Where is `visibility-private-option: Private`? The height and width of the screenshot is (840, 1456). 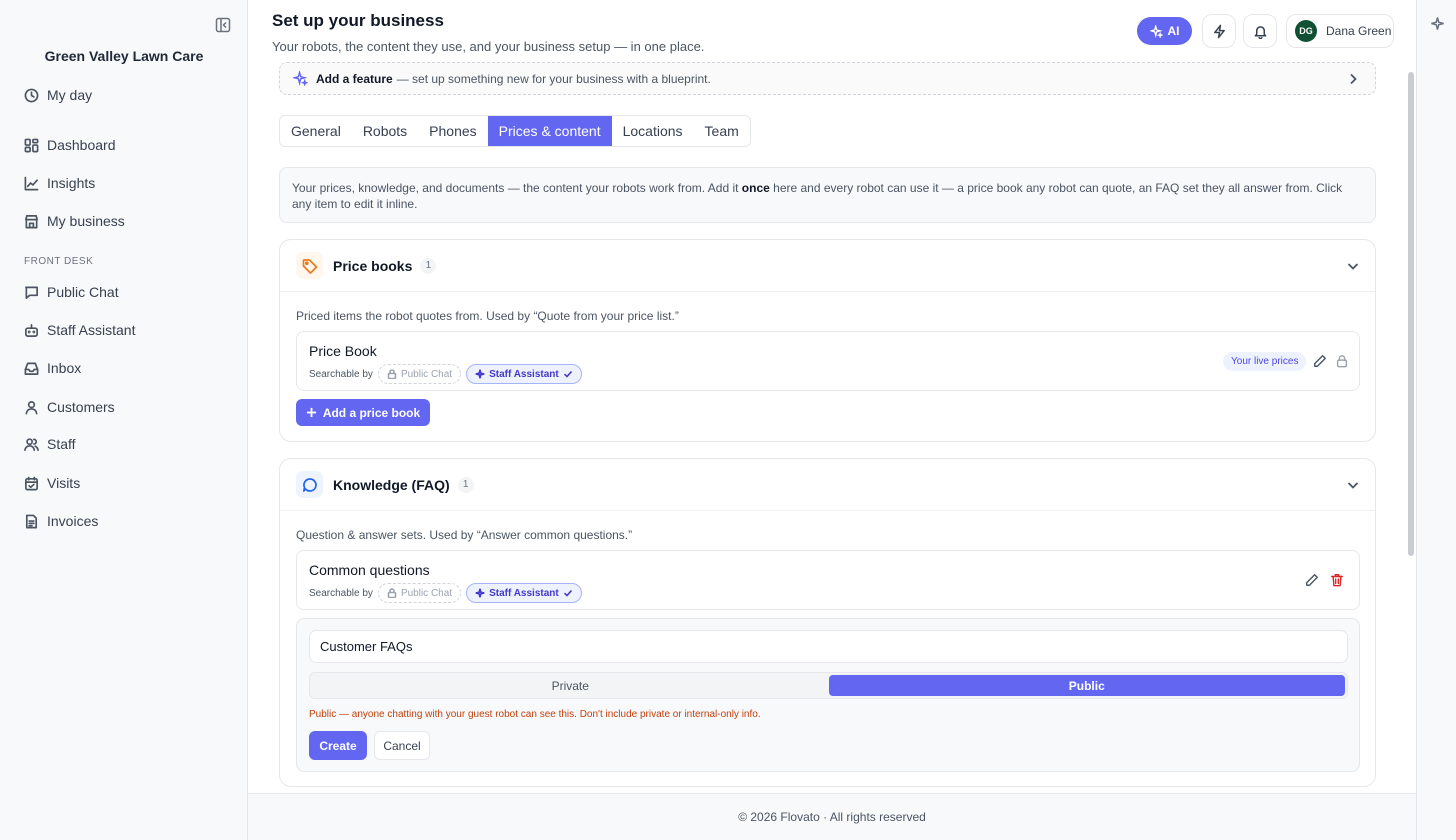
visibility-private-option: Private is located at coordinates (570, 685).